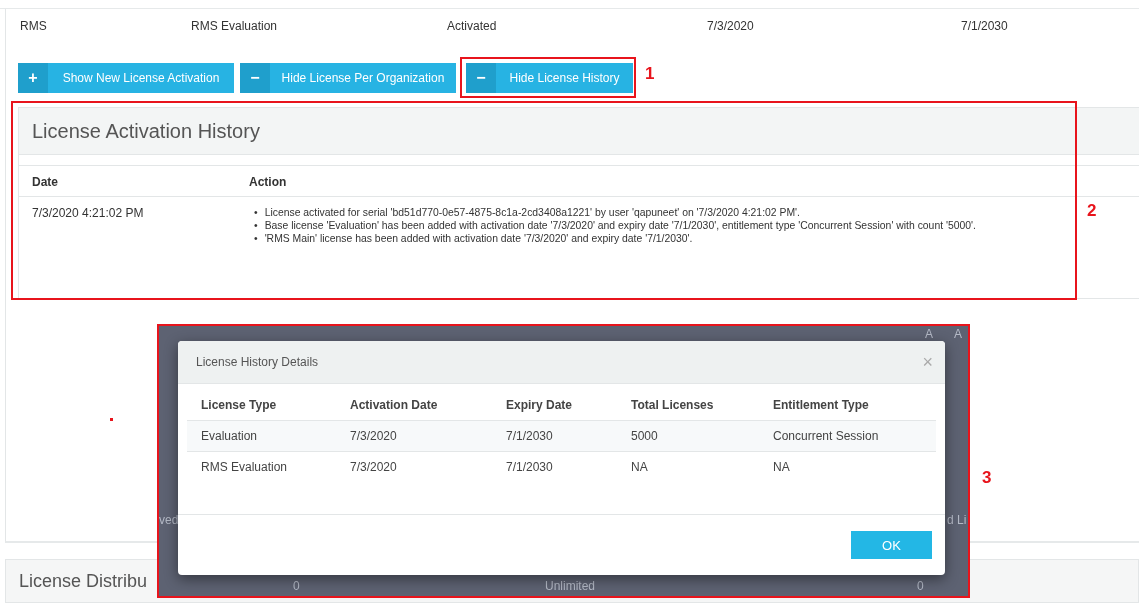 This screenshot has height=615, width=1139. I want to click on column-header: Entitlement Type, so click(847, 409).